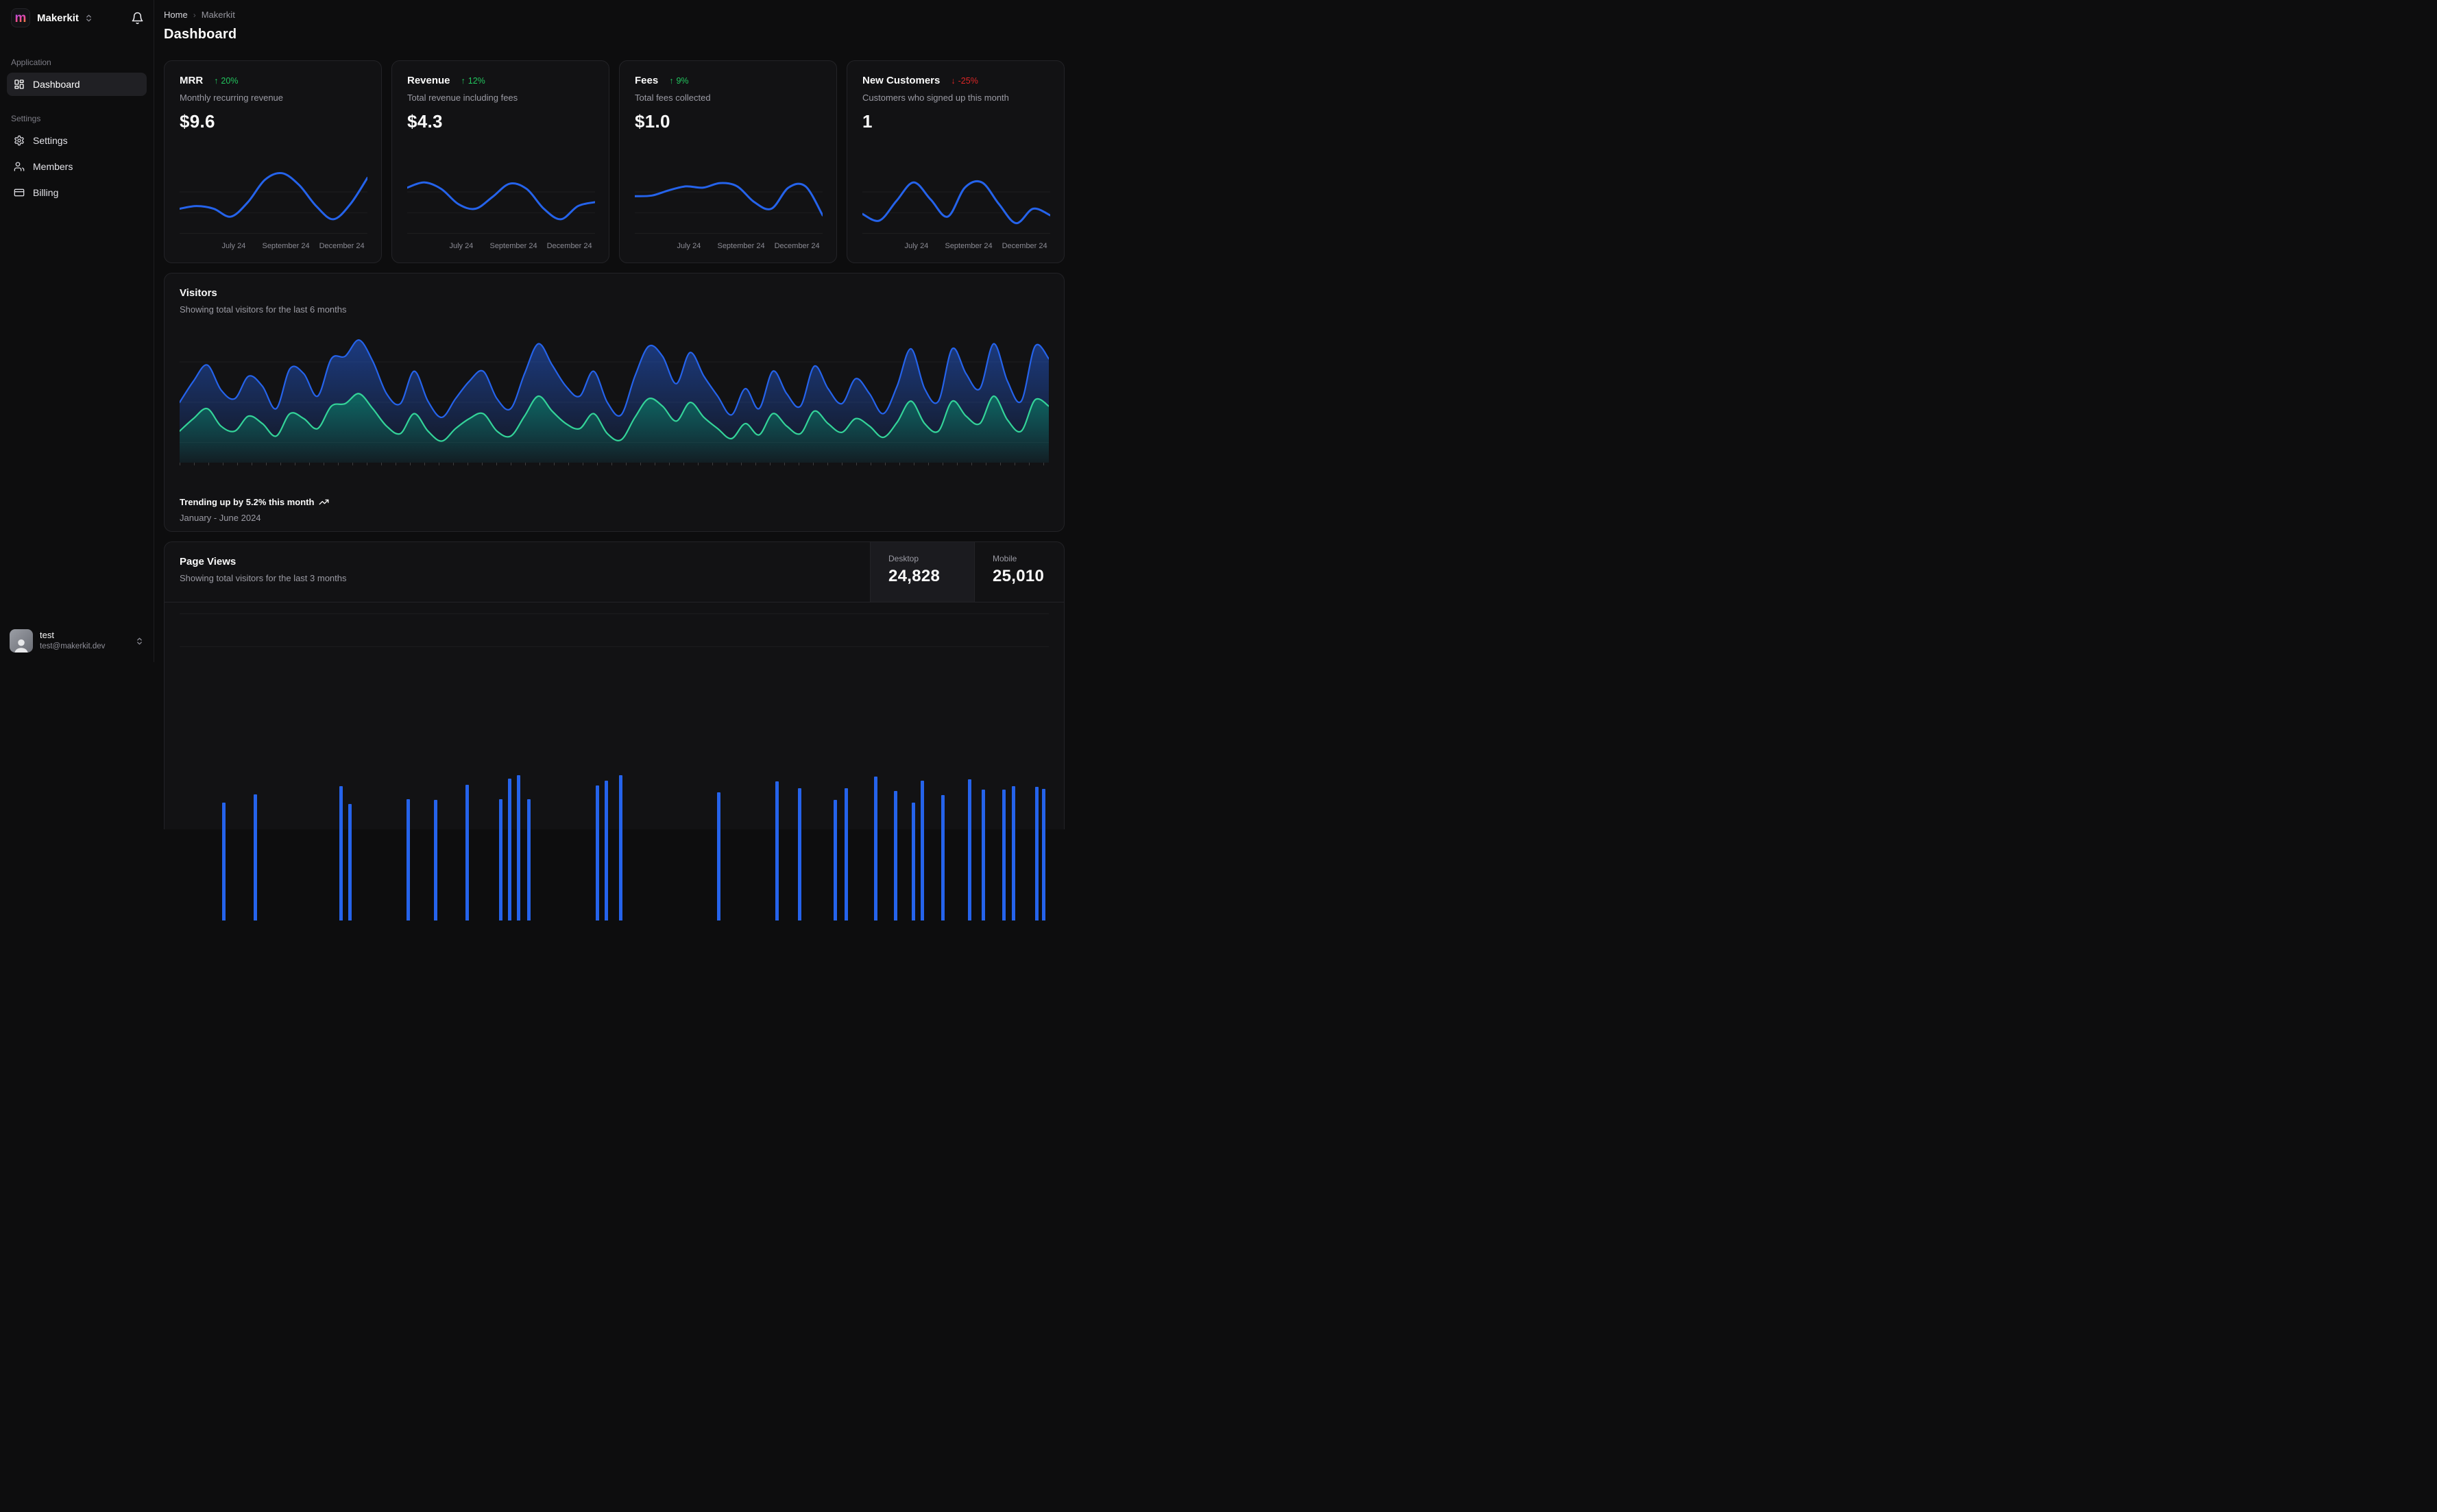 This screenshot has height=1512, width=2437. I want to click on sidebar-item-settings: Settings, so click(77, 141).